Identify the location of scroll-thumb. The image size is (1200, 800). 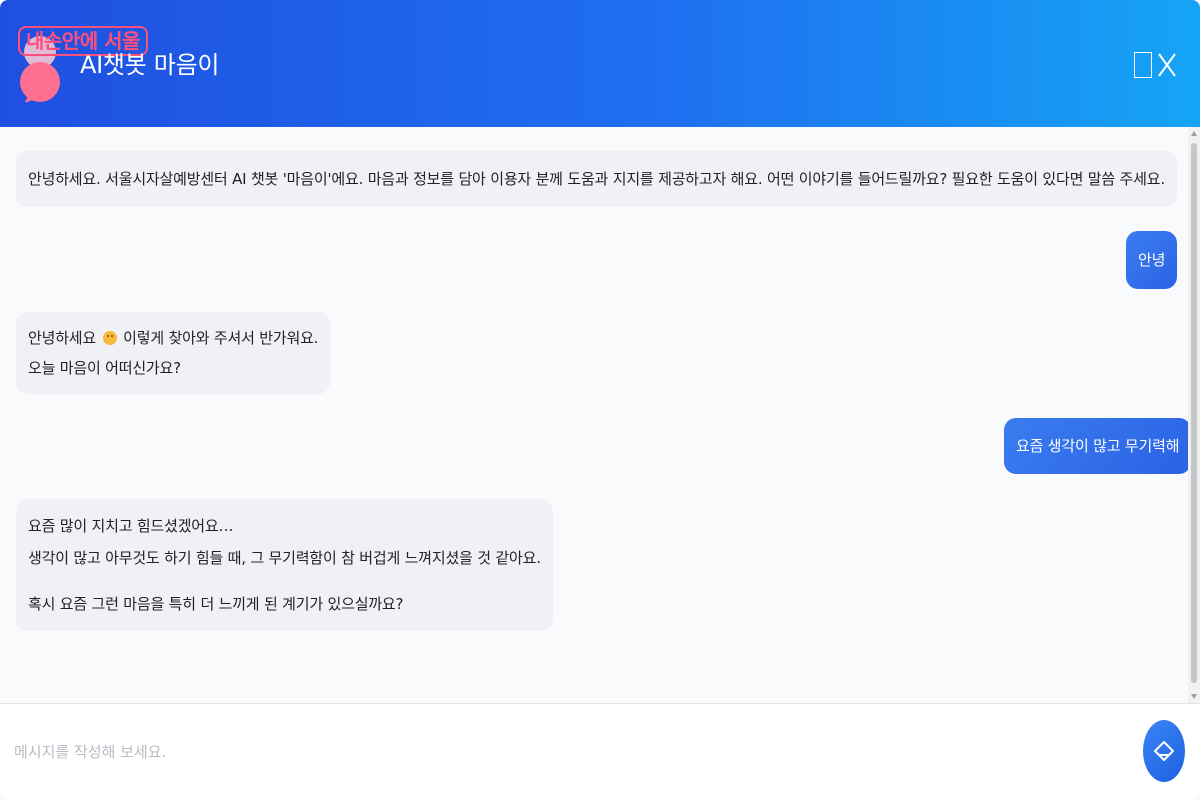
(1194, 413).